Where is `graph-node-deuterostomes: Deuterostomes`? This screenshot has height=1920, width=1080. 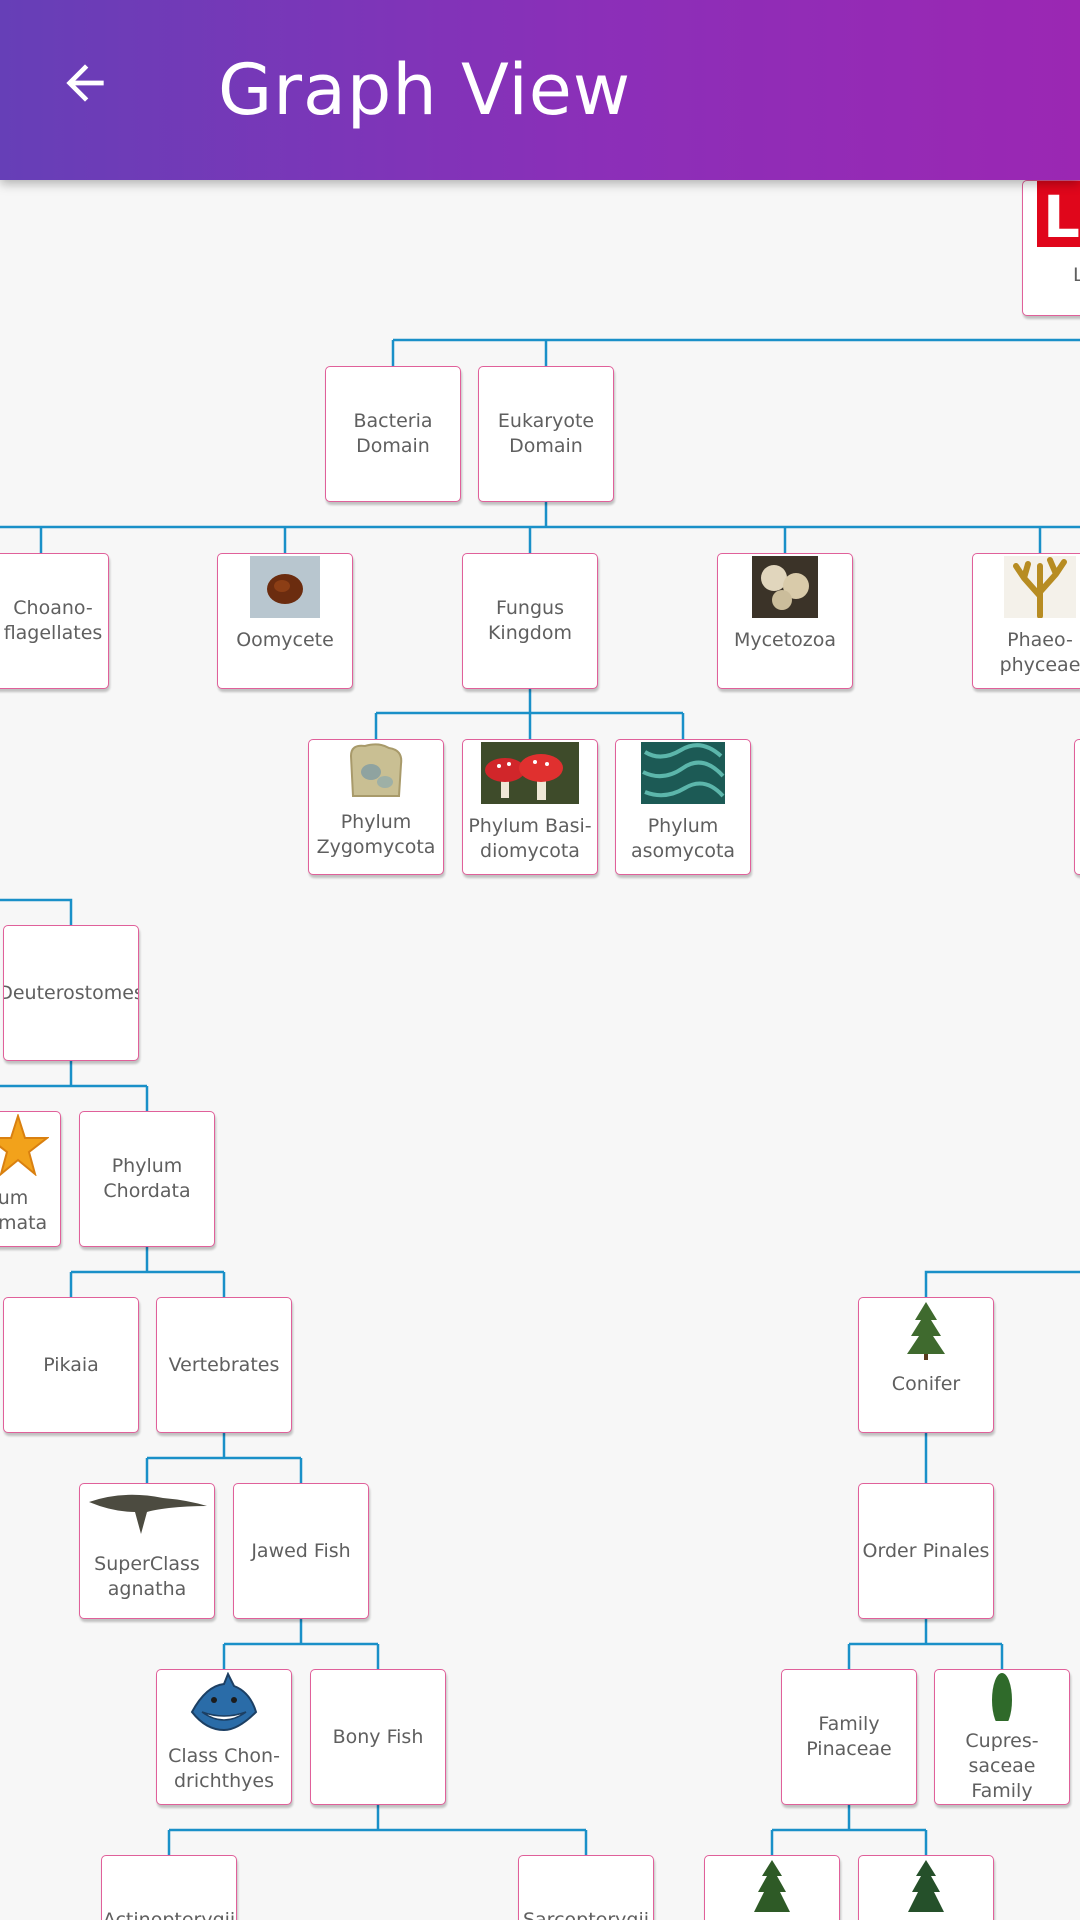
graph-node-deuterostomes: Deuterostomes is located at coordinates (71, 993).